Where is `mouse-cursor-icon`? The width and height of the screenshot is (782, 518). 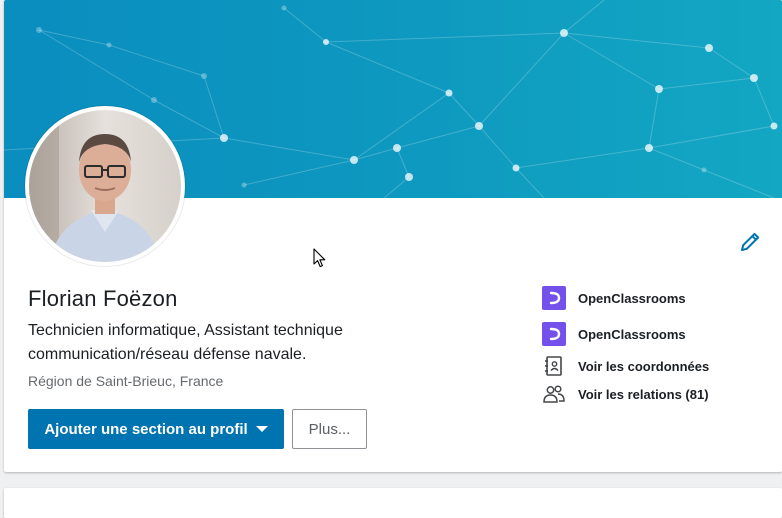
mouse-cursor-icon is located at coordinates (319, 258).